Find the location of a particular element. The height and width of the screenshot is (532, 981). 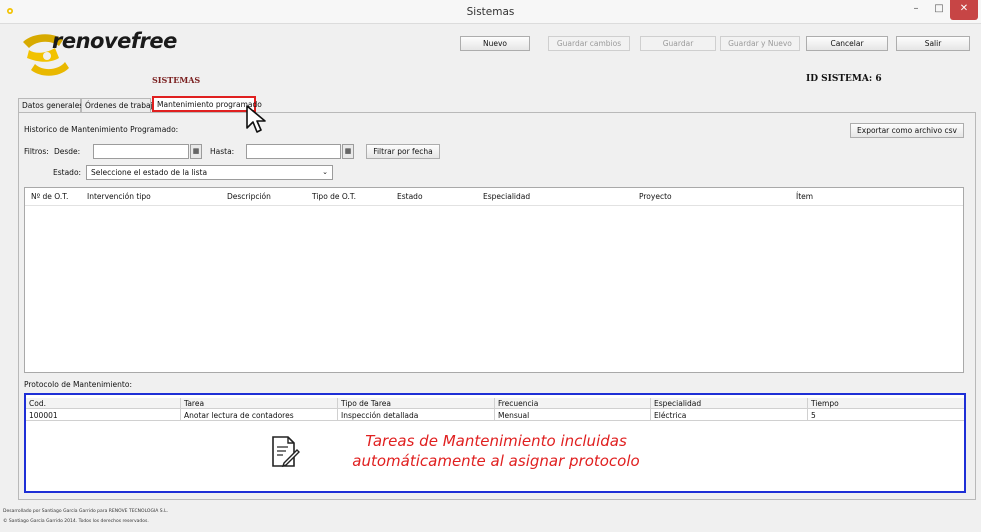

history-col-header: Especialidad is located at coordinates (506, 196).